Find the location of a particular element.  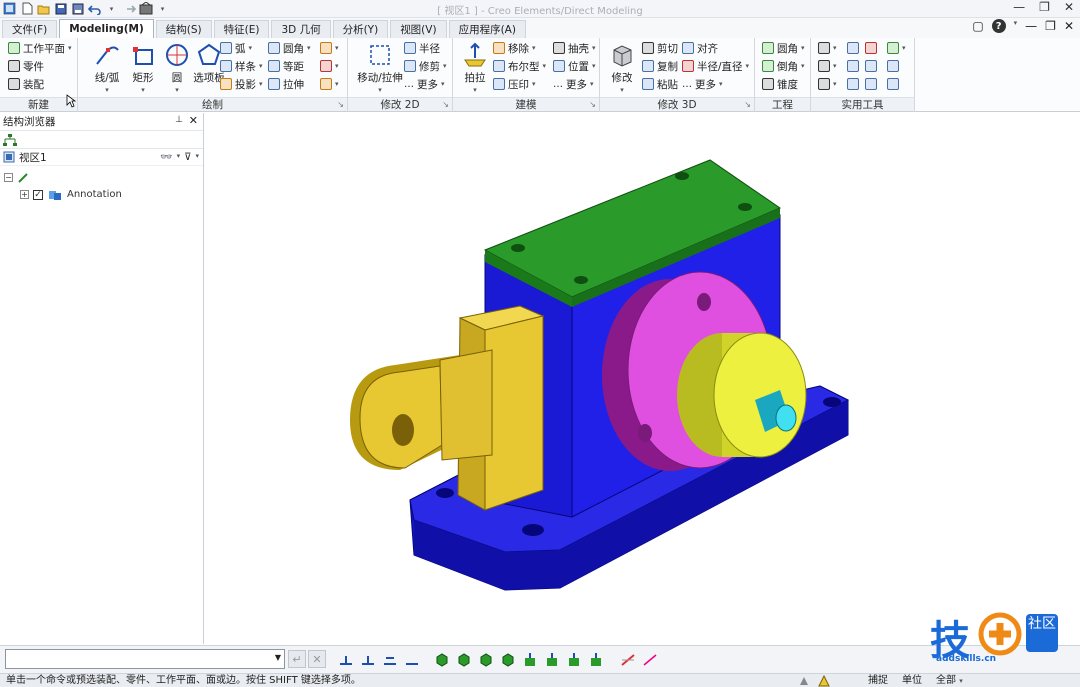

stretch-button: 拉伸 is located at coordinates (286, 84).